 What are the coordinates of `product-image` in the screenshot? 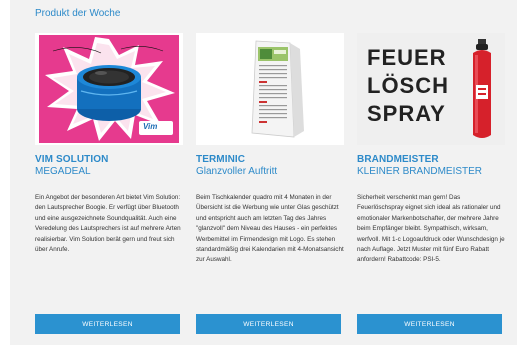 It's located at (270, 89).